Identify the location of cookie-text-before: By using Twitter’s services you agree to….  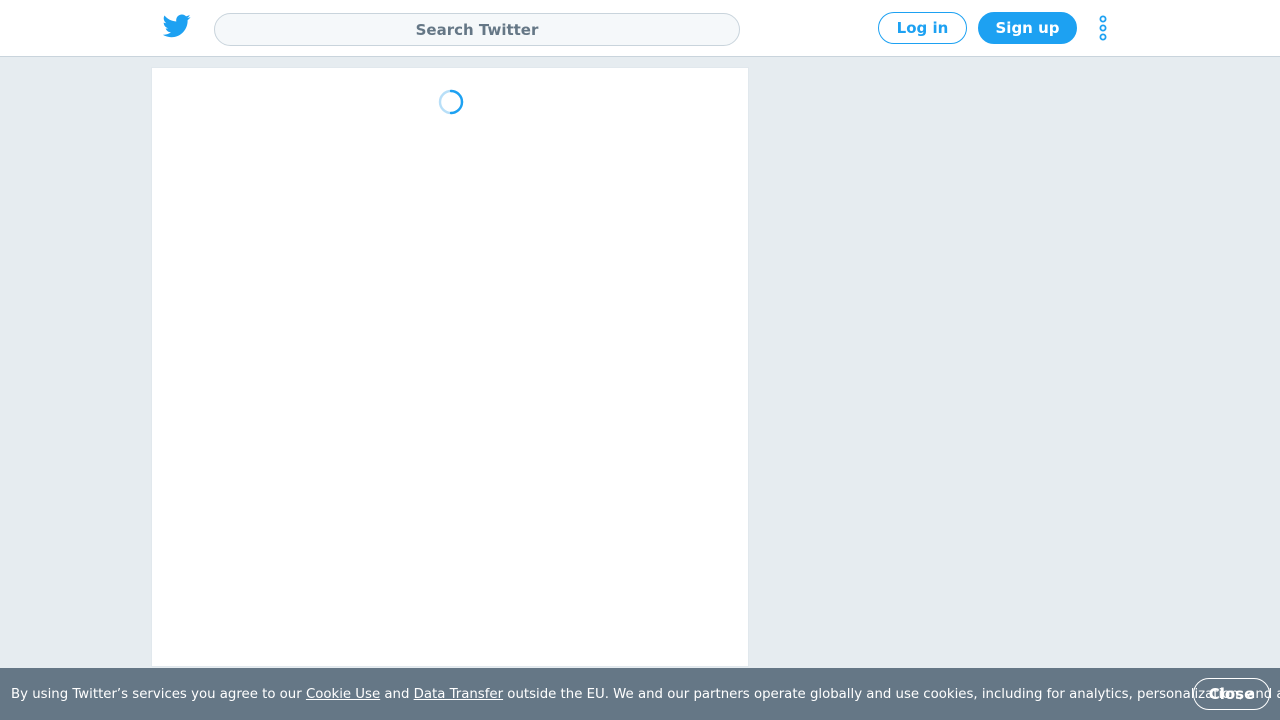
(158, 694).